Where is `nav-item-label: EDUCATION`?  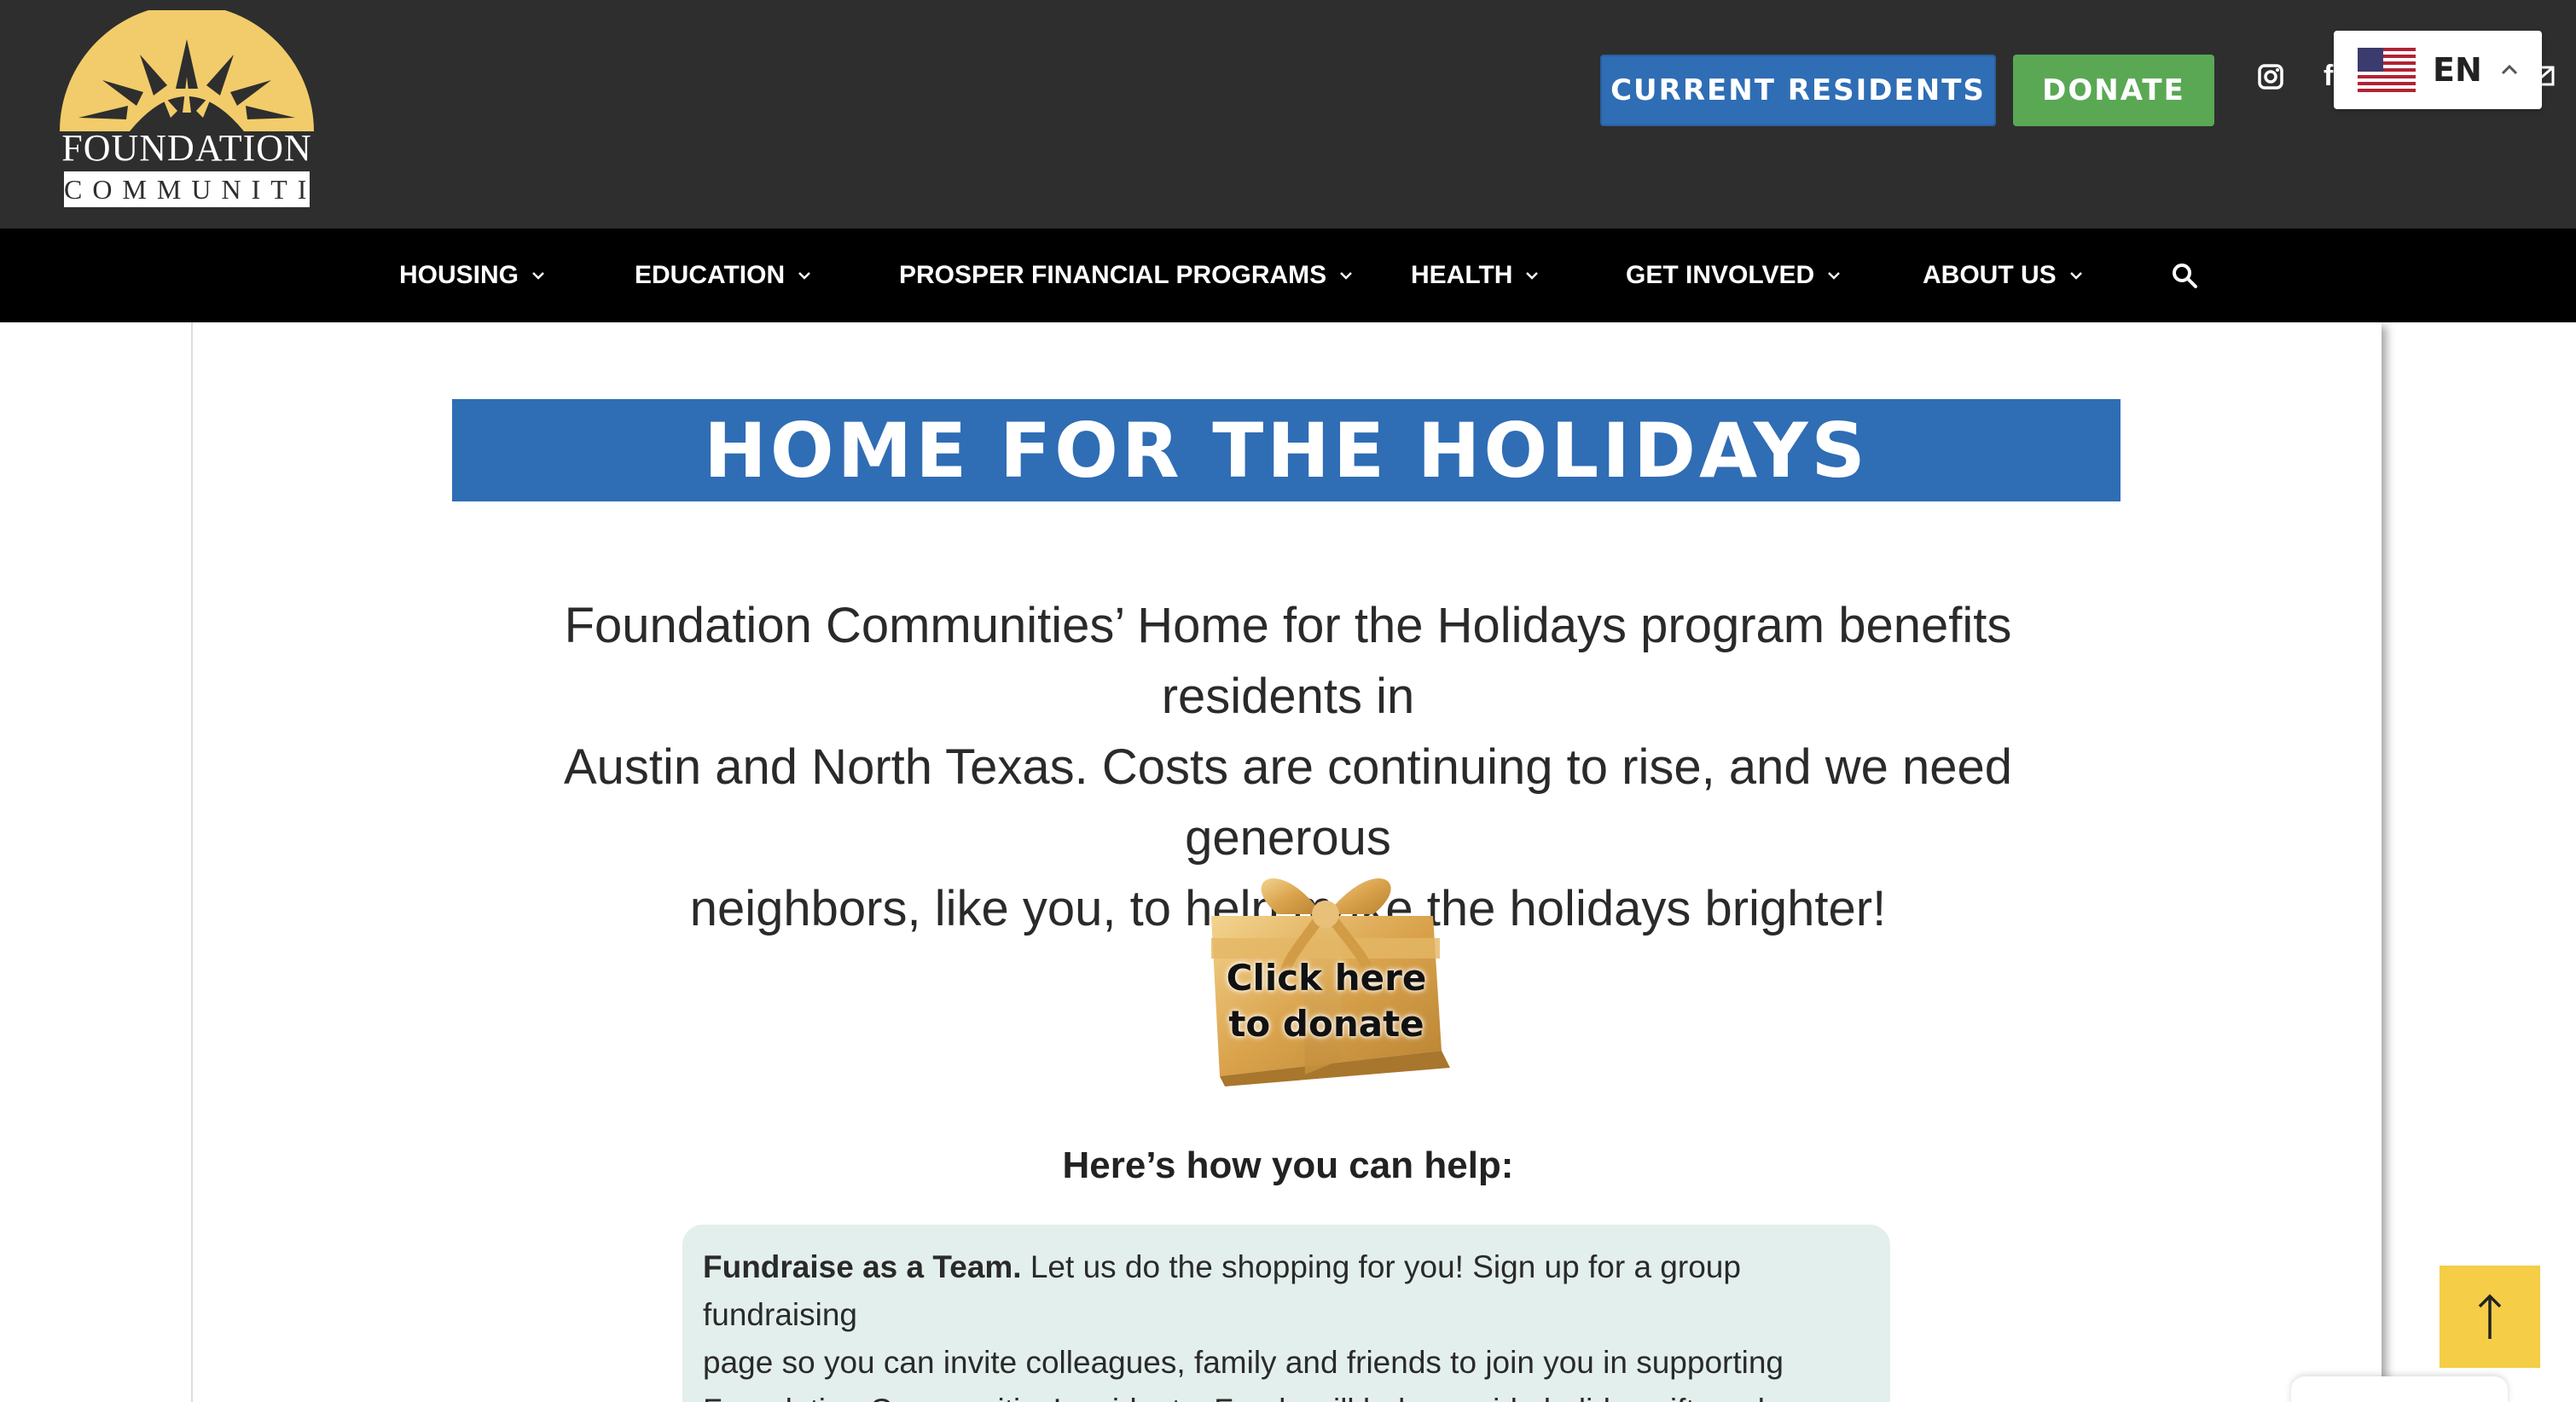 nav-item-label: EDUCATION is located at coordinates (710, 275).